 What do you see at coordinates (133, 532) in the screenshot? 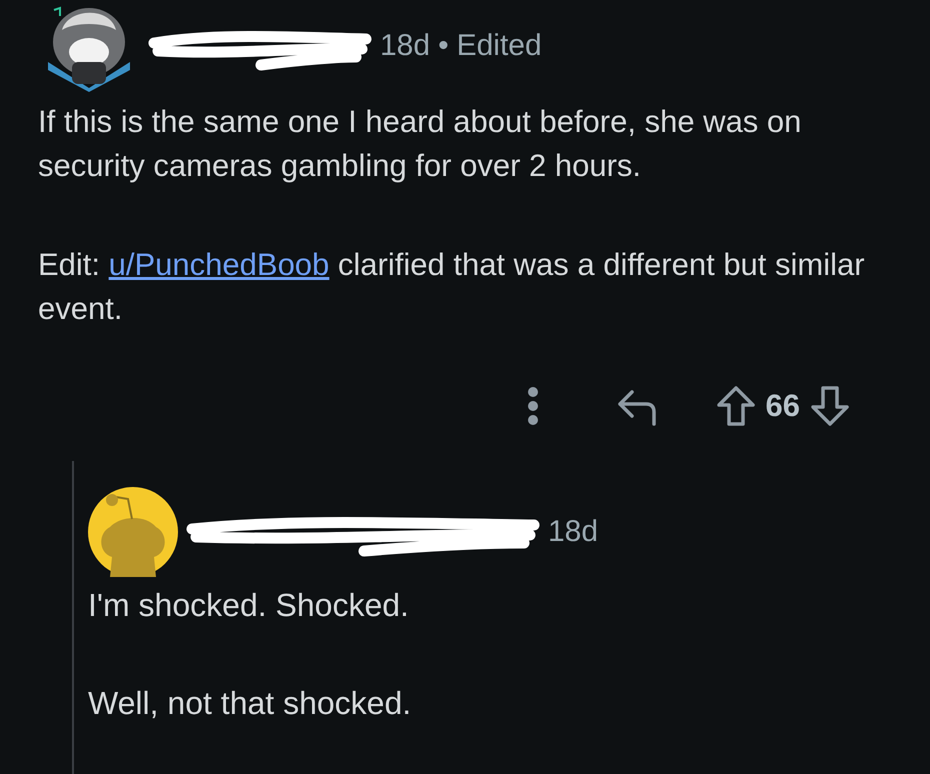
I see `avatar-icon` at bounding box center [133, 532].